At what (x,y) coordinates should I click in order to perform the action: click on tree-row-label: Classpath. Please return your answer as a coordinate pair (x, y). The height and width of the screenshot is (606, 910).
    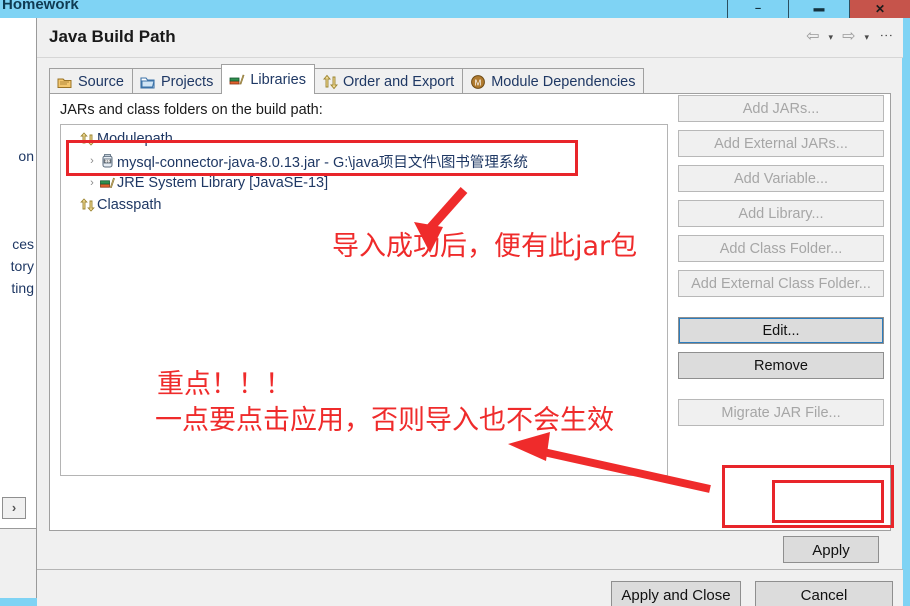
    Looking at the image, I should click on (129, 205).